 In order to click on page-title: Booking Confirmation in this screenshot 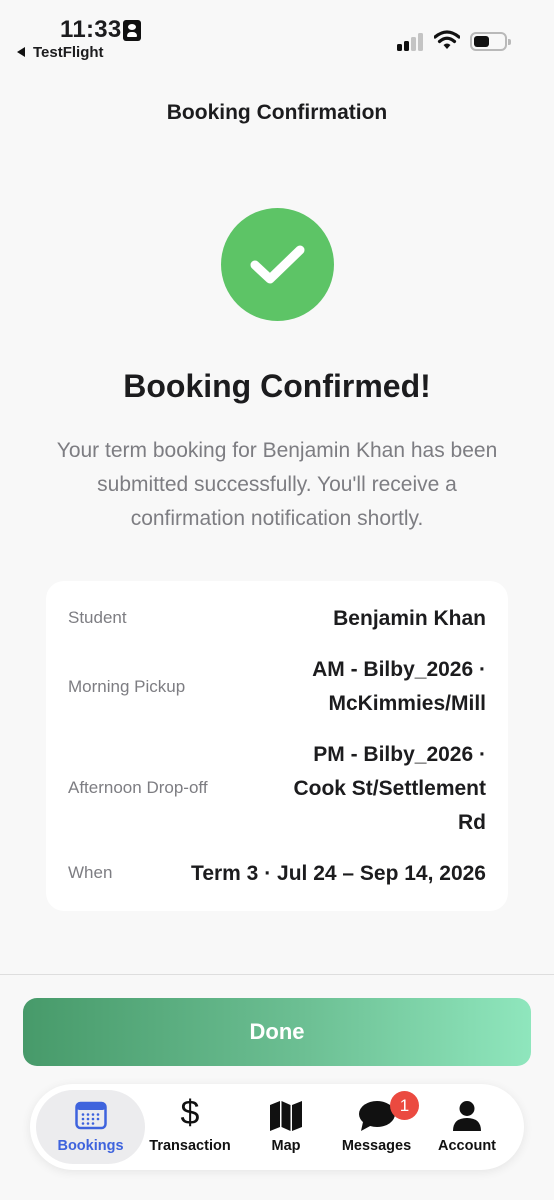, I will do `click(277, 112)`.